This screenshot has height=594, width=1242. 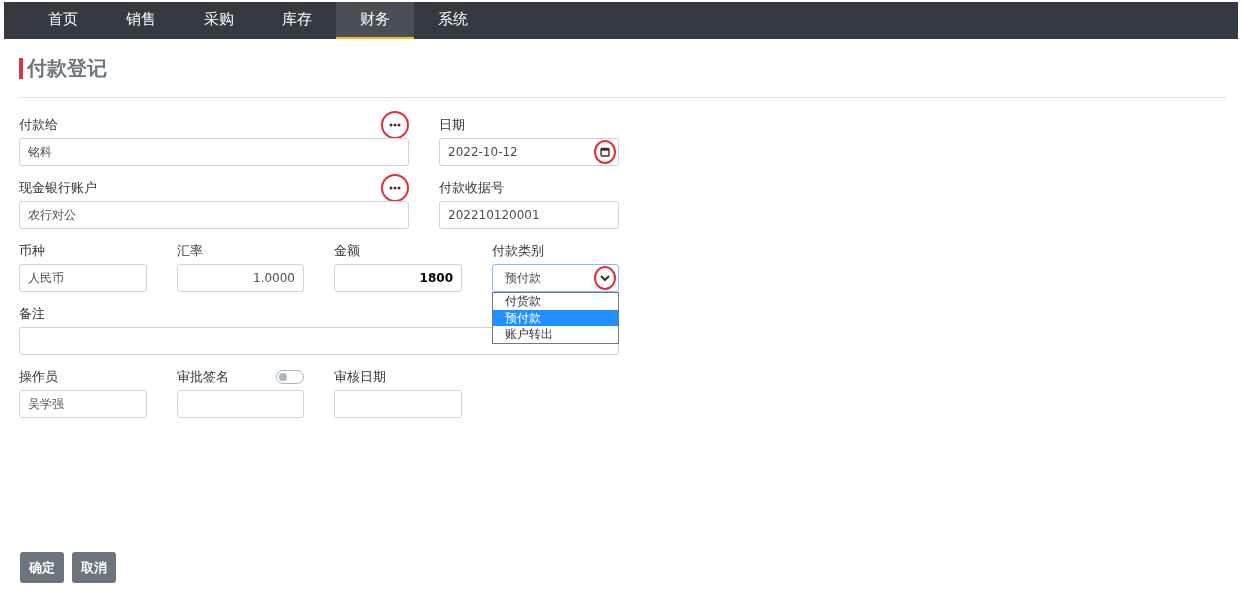 I want to click on chevron-down-icon, so click(x=605, y=278).